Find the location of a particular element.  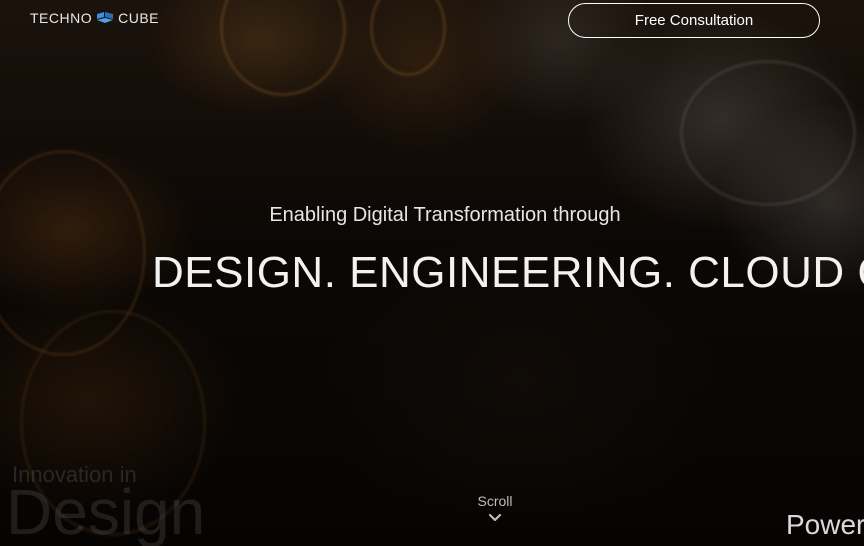

logo-text-right: CUBE is located at coordinates (139, 18).